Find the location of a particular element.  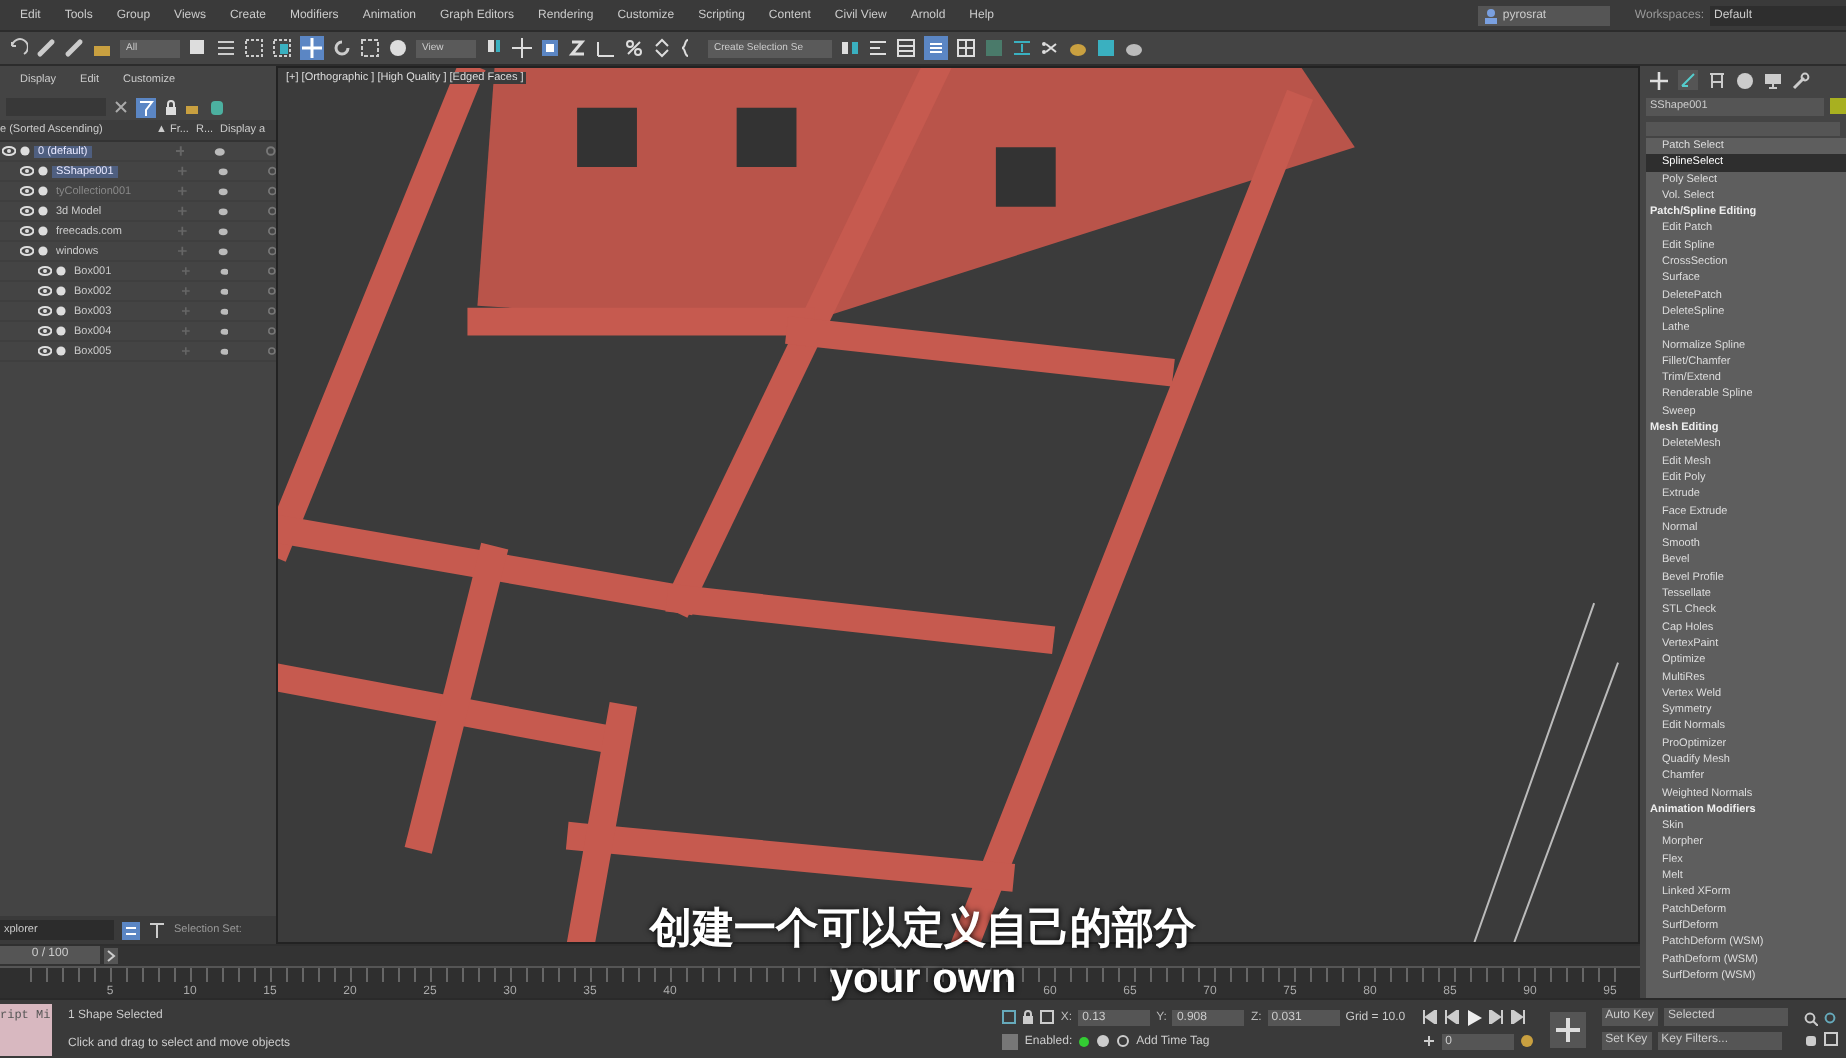

circle-icon is located at coordinates (1745, 80).